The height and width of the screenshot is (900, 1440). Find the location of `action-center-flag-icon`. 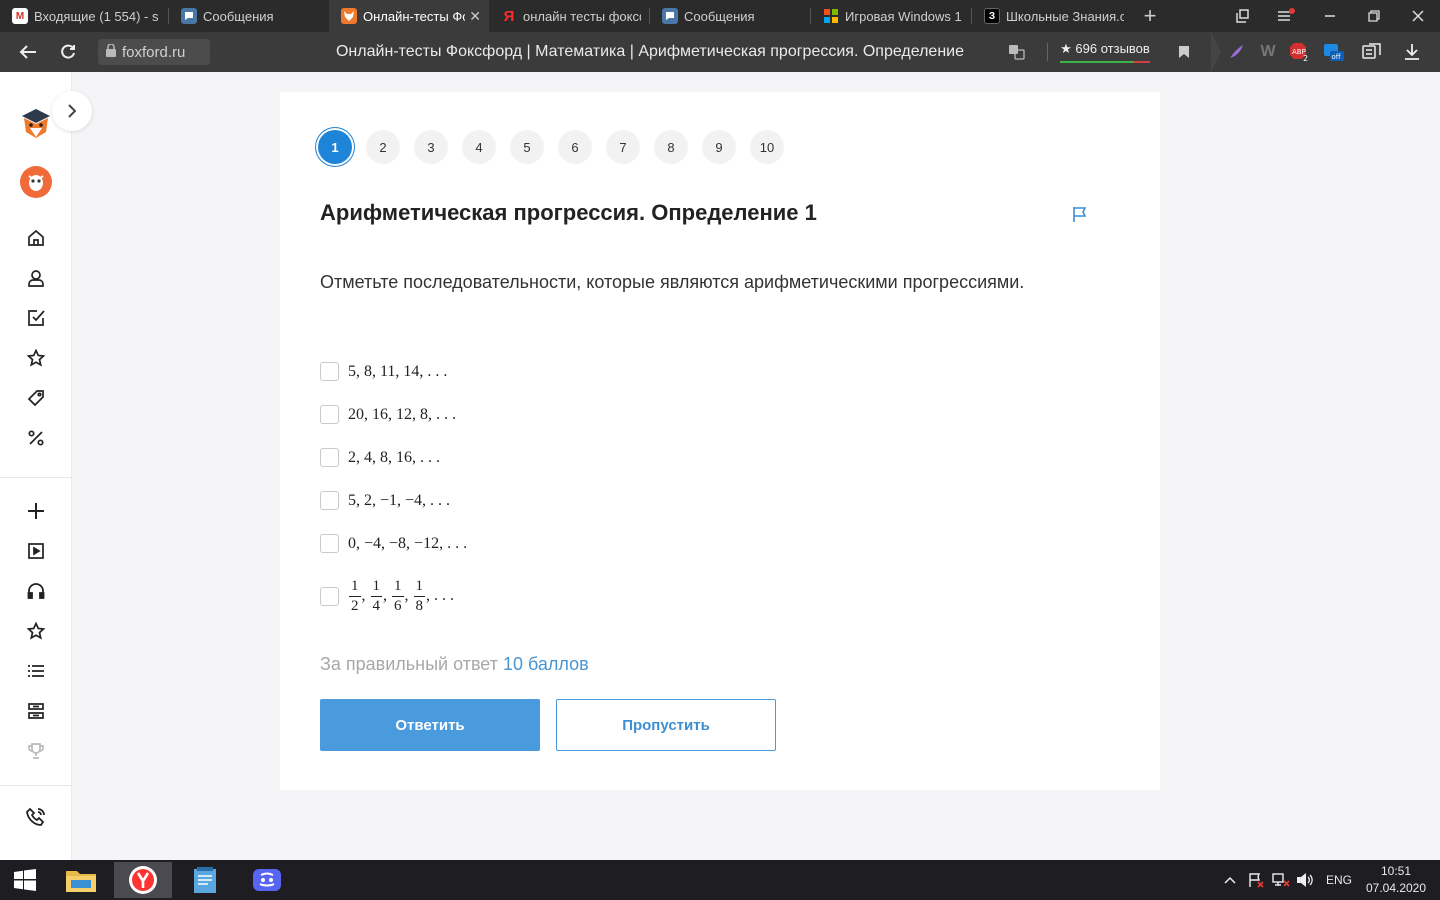

action-center-flag-icon is located at coordinates (1256, 880).